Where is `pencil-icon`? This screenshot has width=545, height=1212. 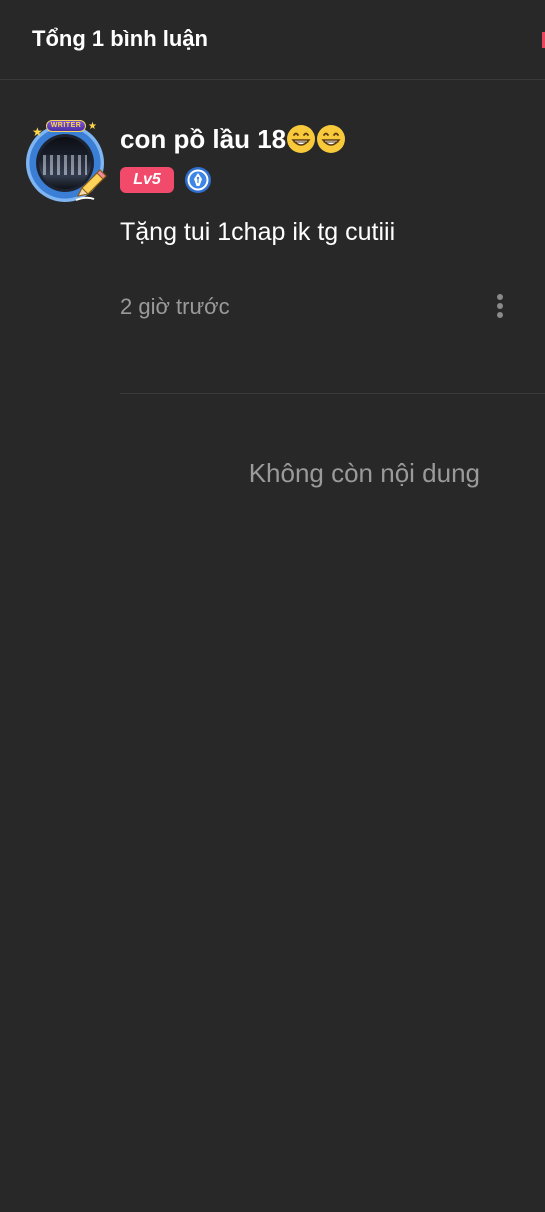 pencil-icon is located at coordinates (91, 185).